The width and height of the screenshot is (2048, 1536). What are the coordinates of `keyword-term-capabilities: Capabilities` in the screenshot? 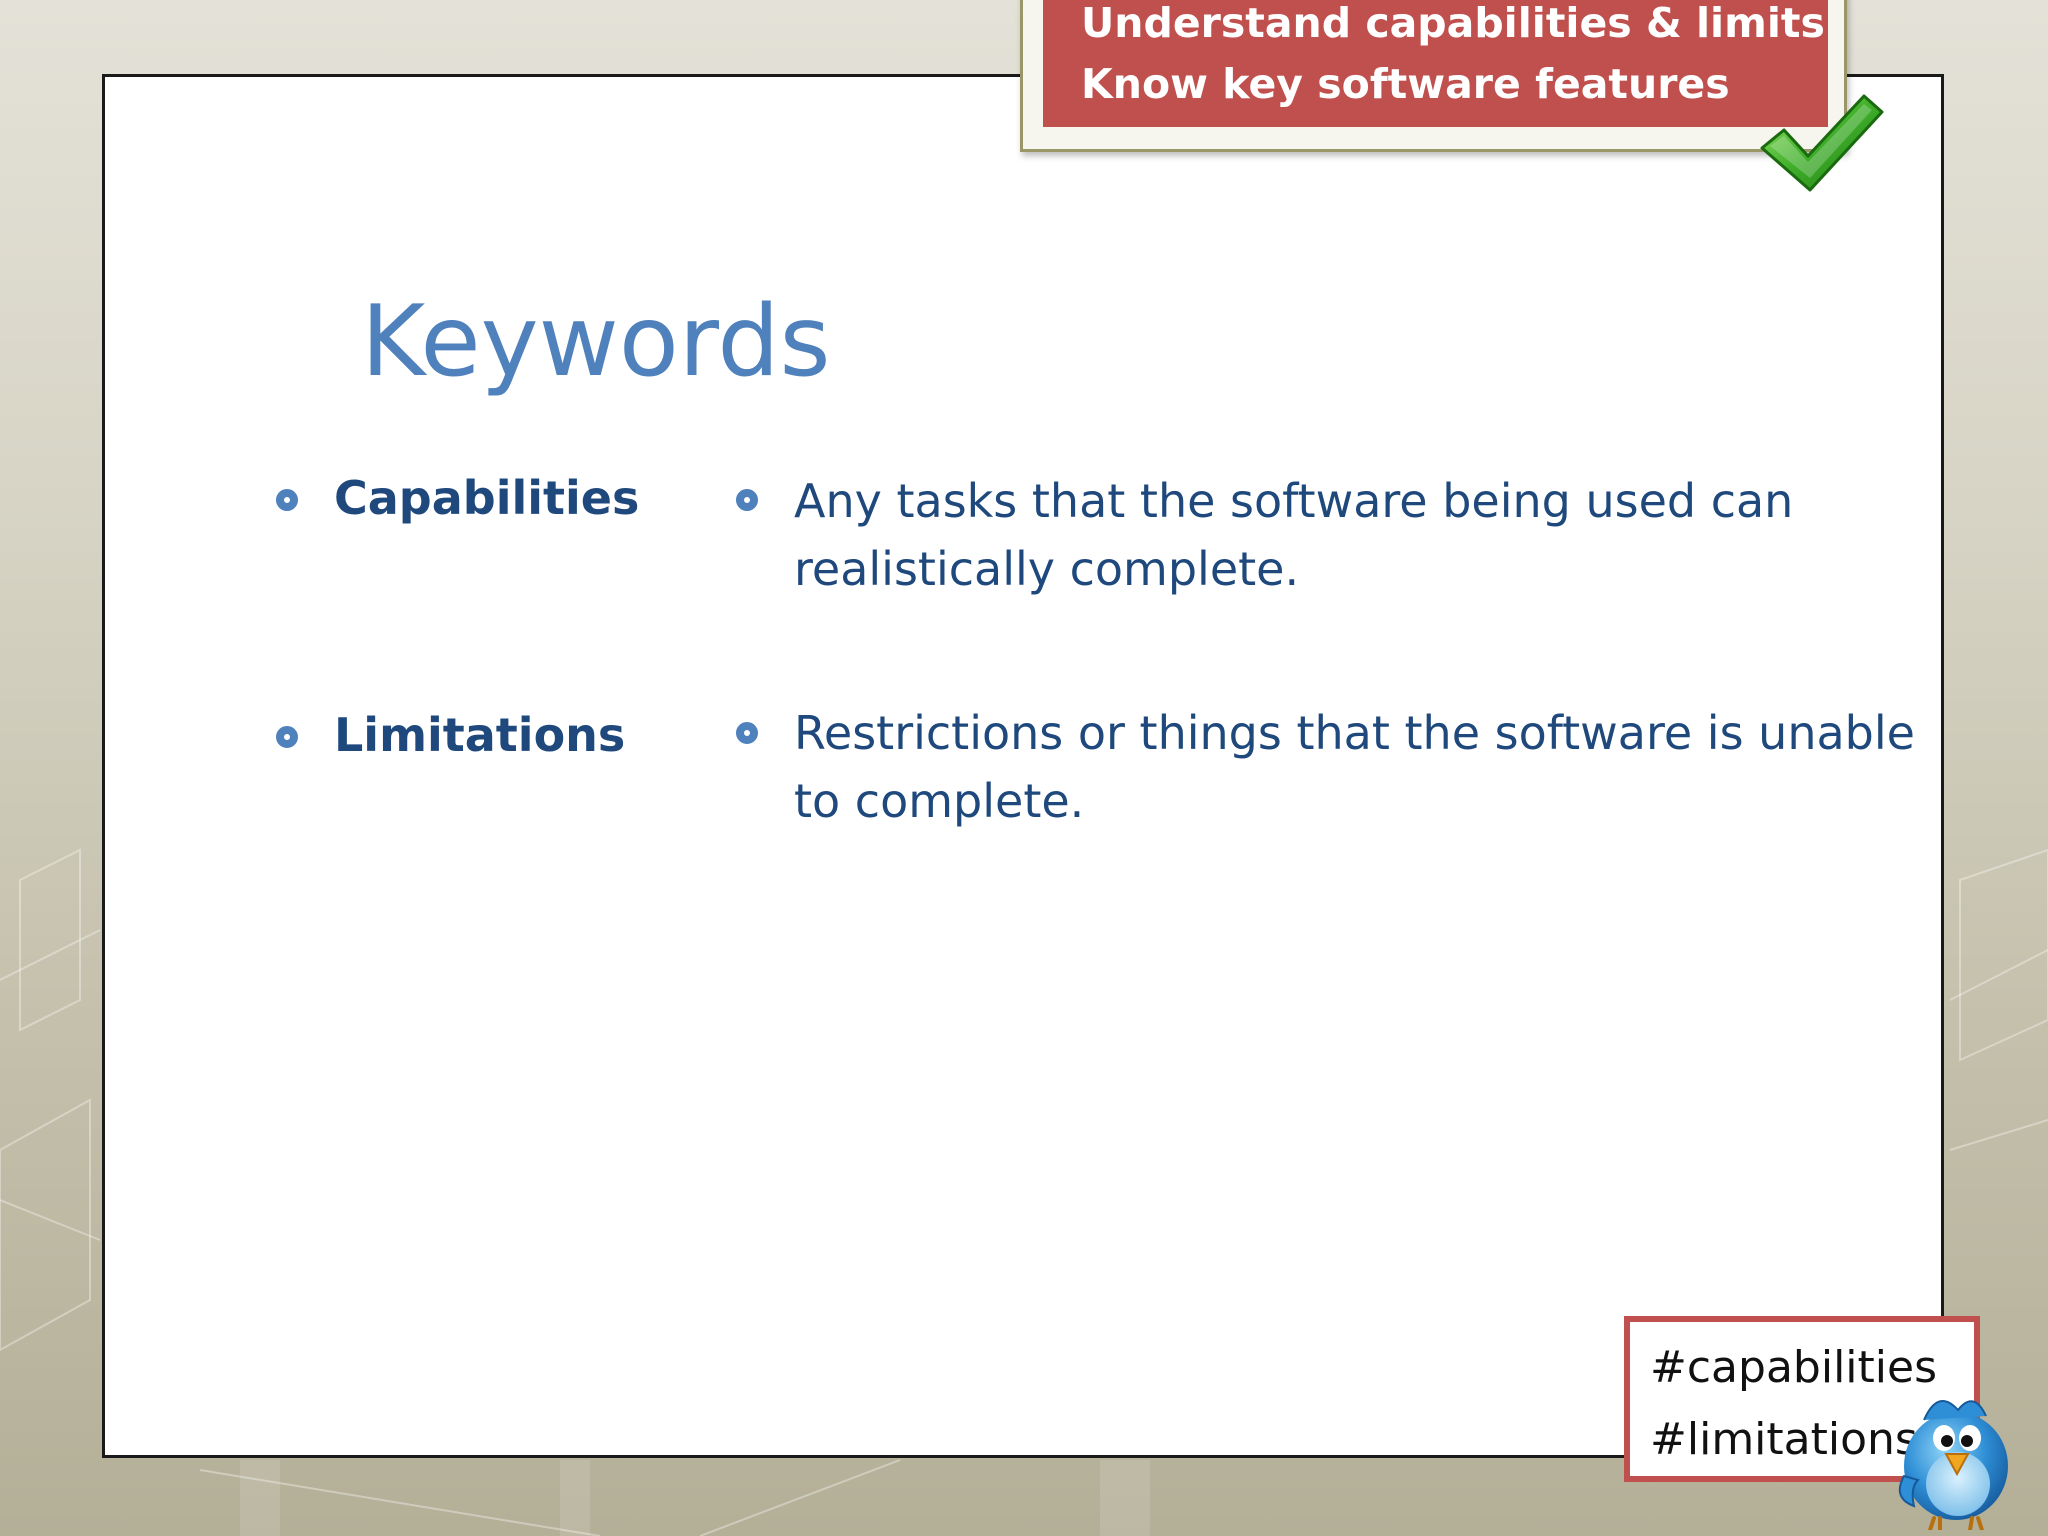 It's located at (487, 498).